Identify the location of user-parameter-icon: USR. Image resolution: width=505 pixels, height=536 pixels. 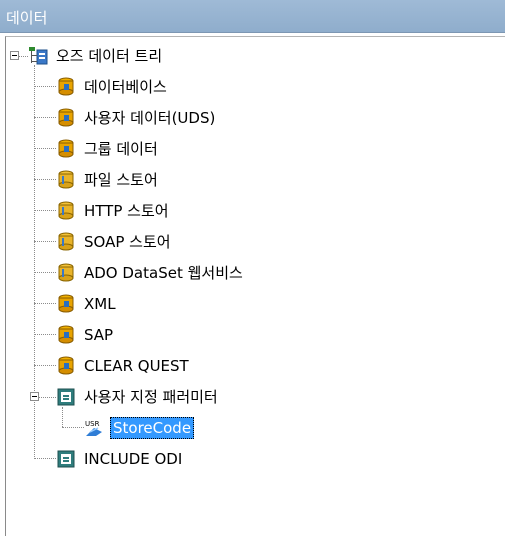
(94, 428).